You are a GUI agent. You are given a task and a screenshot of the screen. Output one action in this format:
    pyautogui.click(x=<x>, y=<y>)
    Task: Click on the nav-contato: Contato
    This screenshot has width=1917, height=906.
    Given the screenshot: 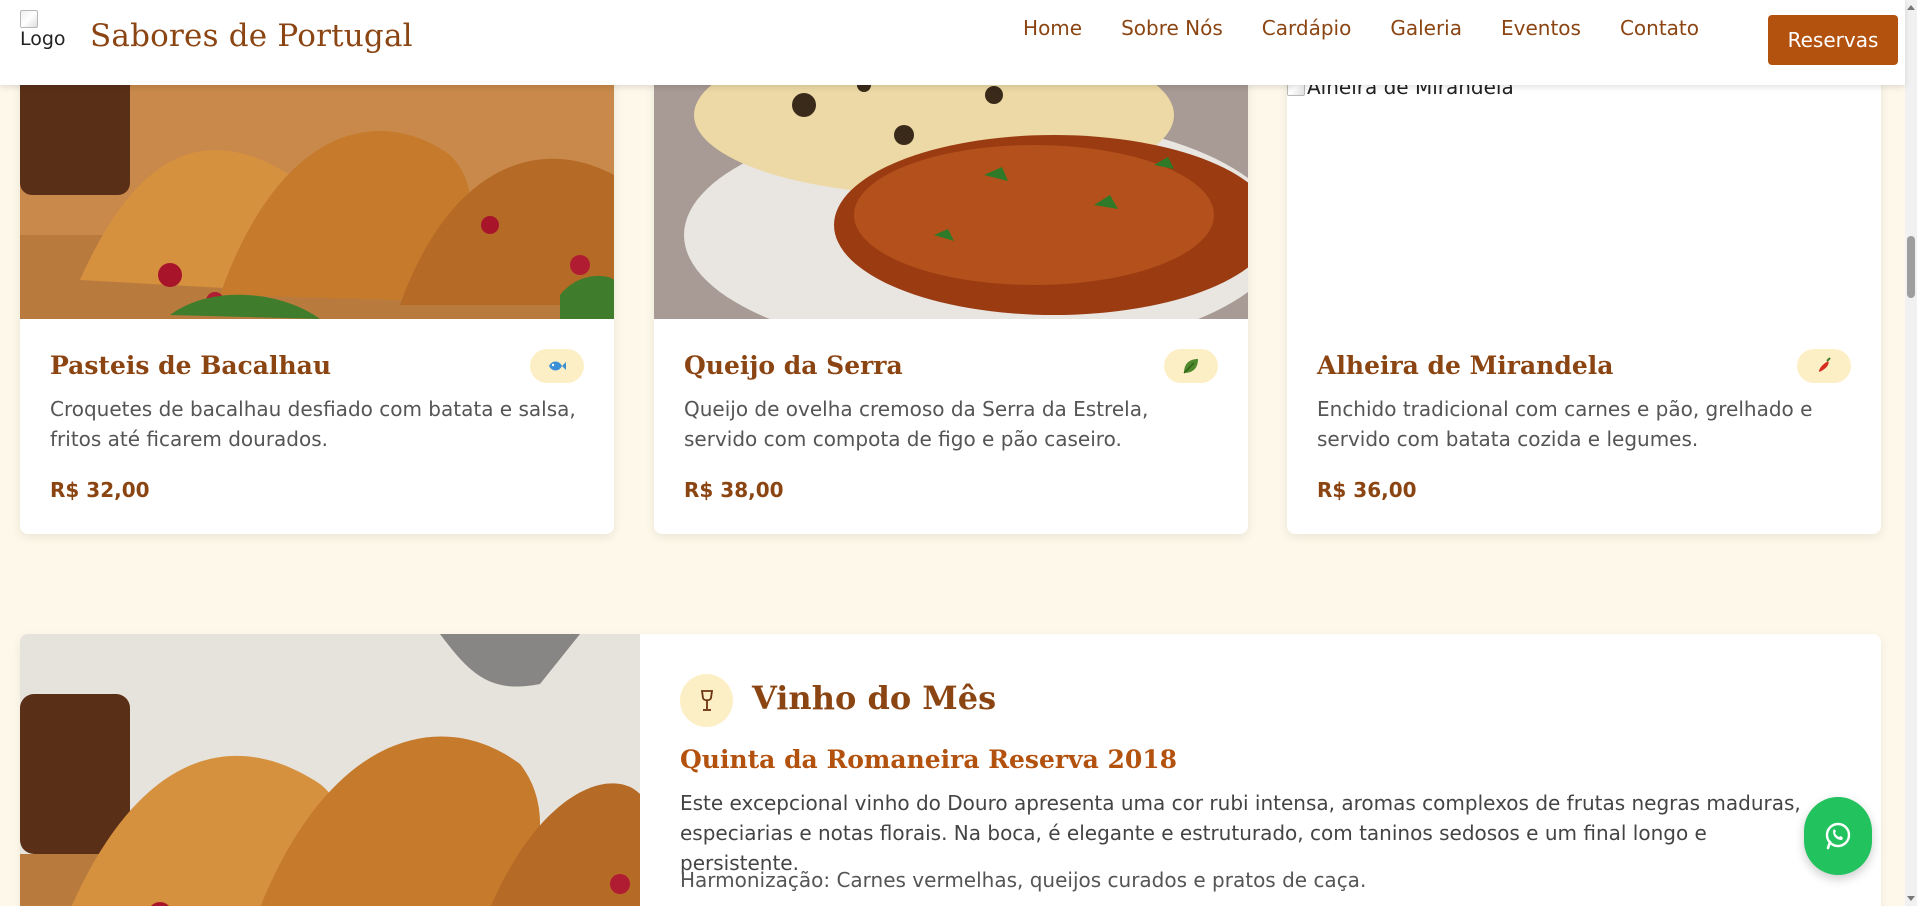 What is the action you would take?
    pyautogui.click(x=1659, y=28)
    